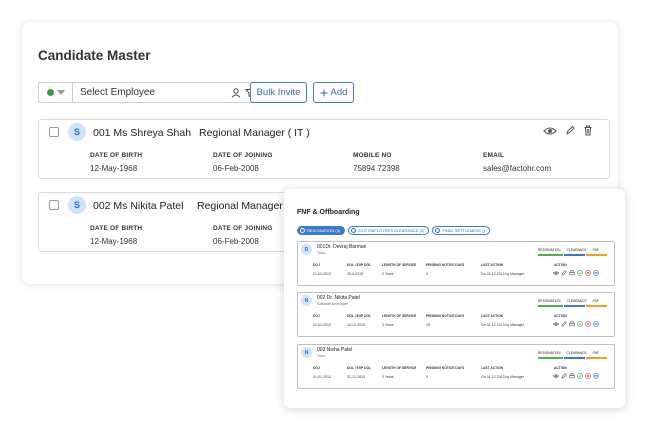  Describe the element at coordinates (461, 230) in the screenshot. I see `tab-final-settlement: FINAL SETTLEMENT ()` at that location.